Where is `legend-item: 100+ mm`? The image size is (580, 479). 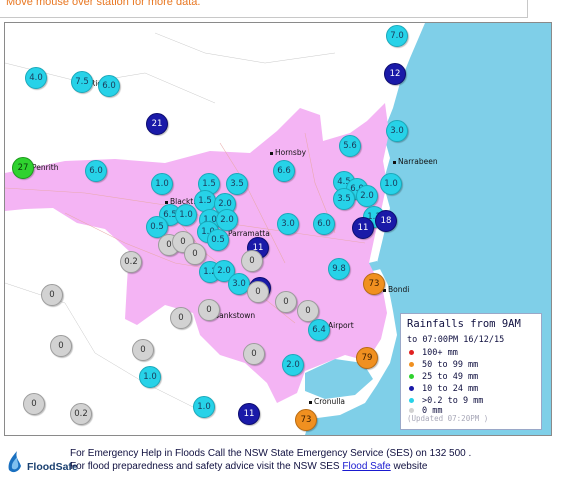
legend-item: 100+ mm is located at coordinates (433, 353).